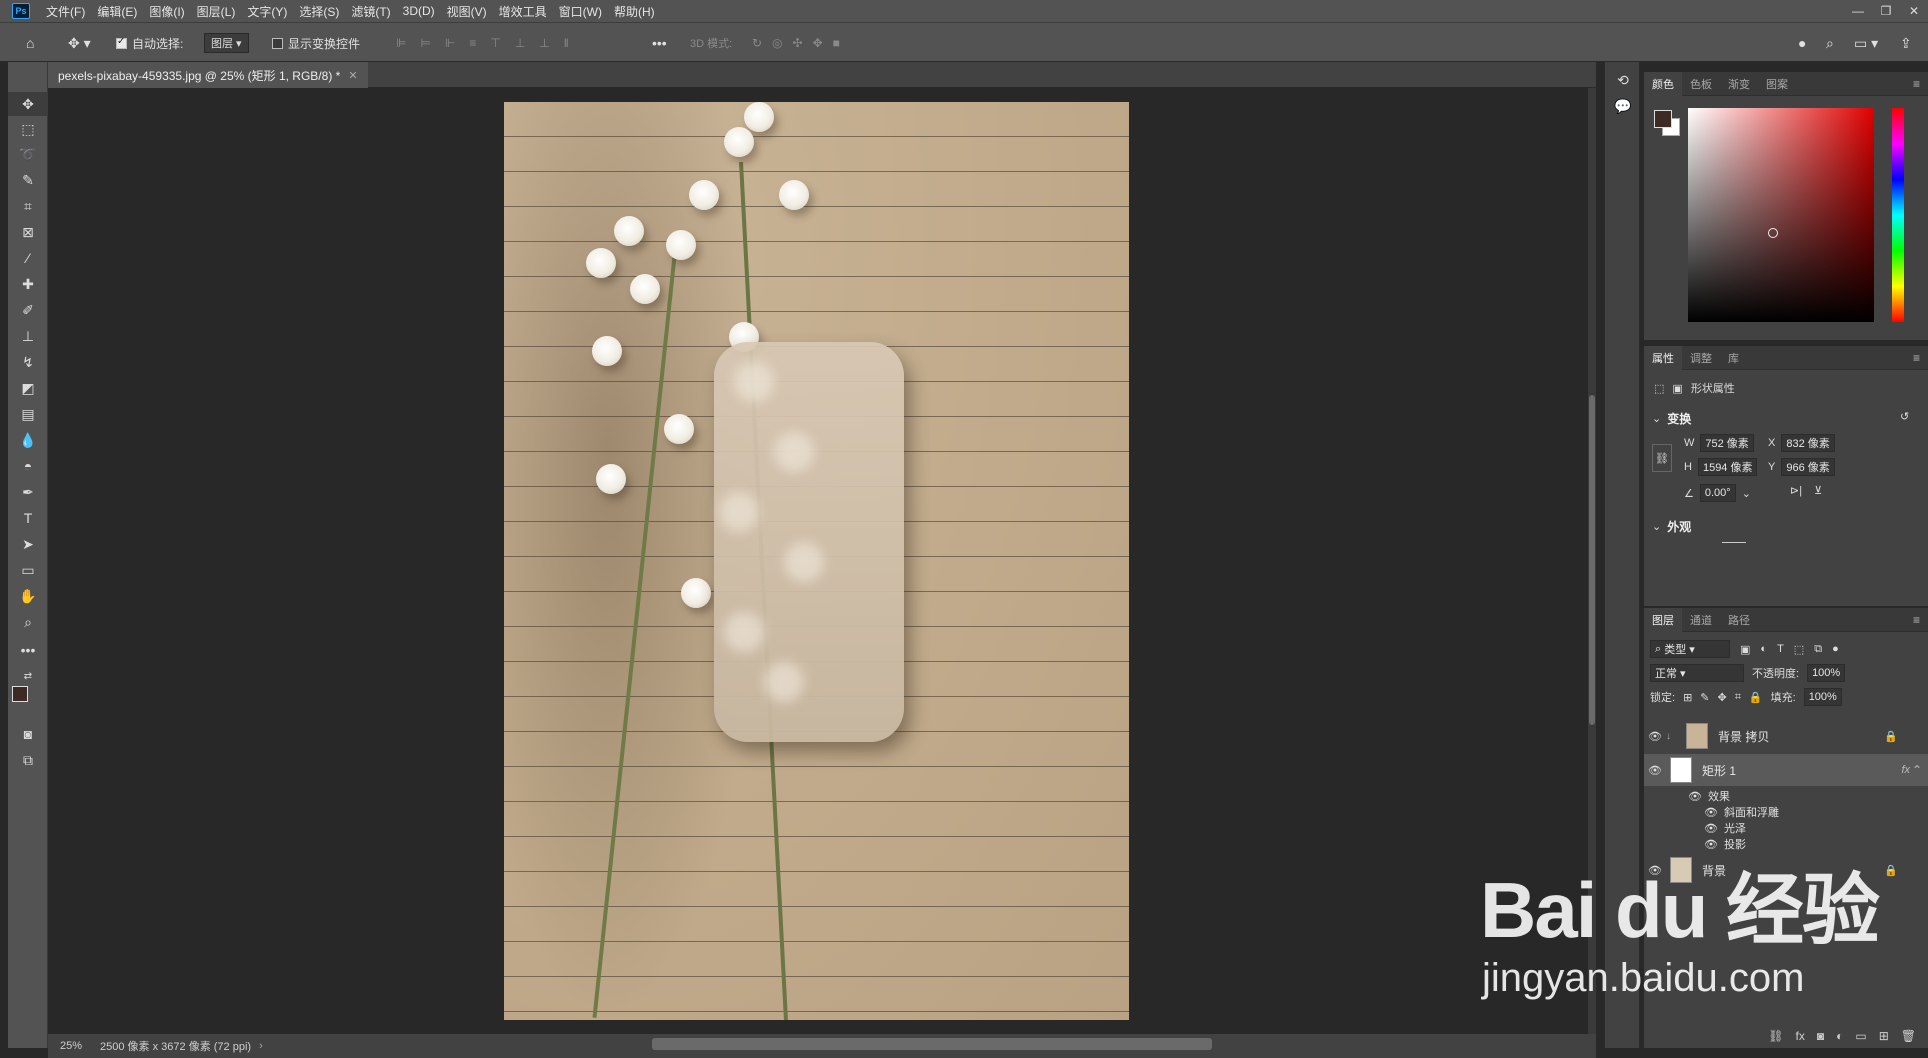 Image resolution: width=1928 pixels, height=1058 pixels. What do you see at coordinates (28, 544) in the screenshot?
I see `path-select-tool-icon: ➤` at bounding box center [28, 544].